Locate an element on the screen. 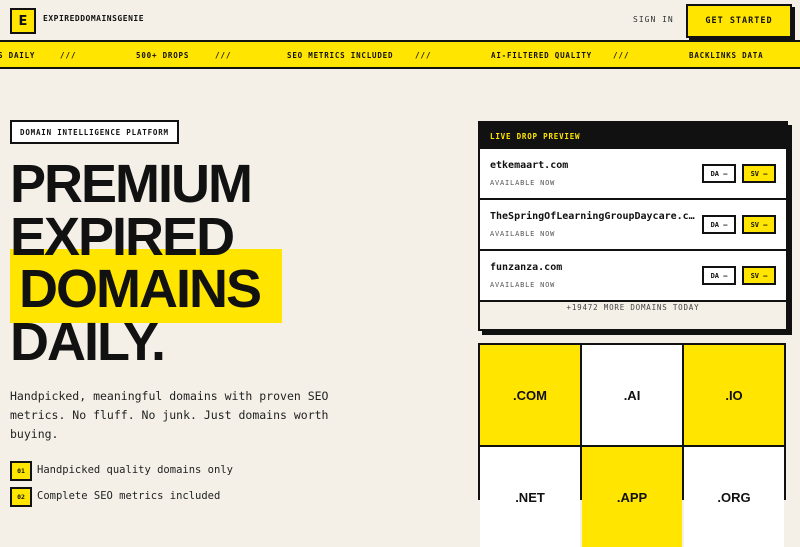 Image resolution: width=800 pixels, height=547 pixels. tld-label: .COM is located at coordinates (530, 395).